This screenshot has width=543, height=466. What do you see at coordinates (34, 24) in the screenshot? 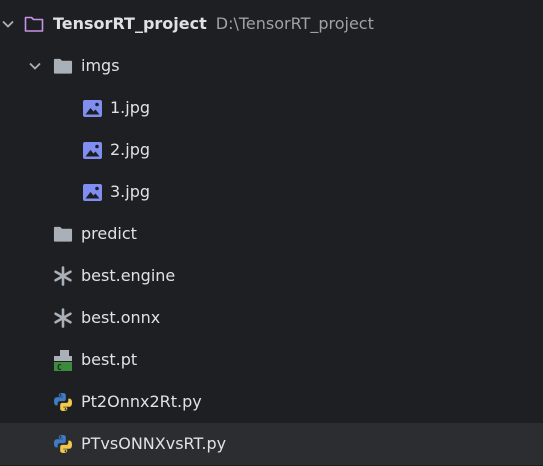
I see `folder-outline-icon` at bounding box center [34, 24].